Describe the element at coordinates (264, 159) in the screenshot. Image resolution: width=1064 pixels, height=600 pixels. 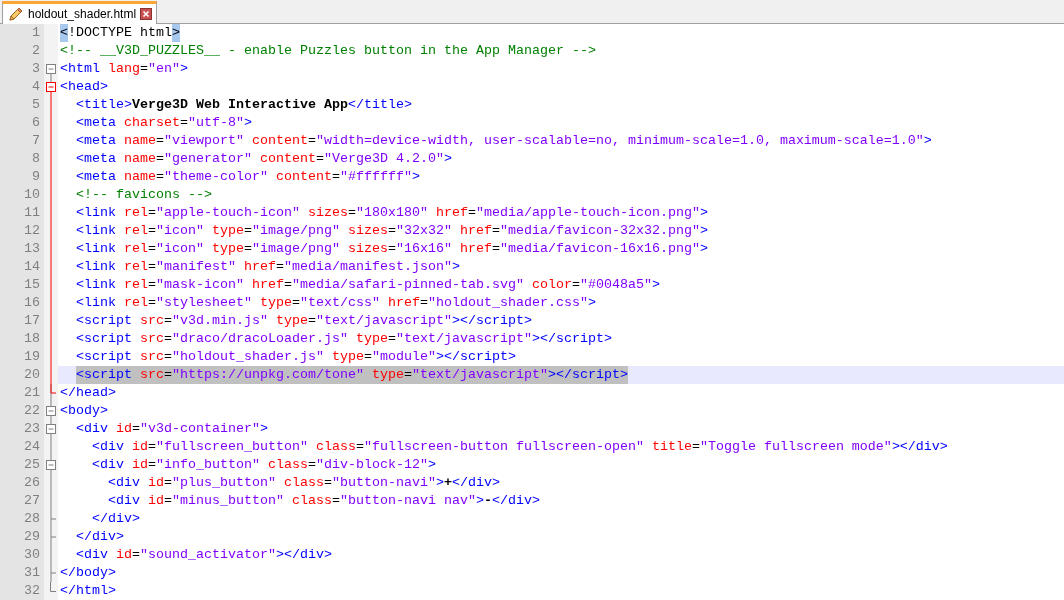
I see `code-line: <meta name="generator" content="Verge3D 4.2.0">` at that location.